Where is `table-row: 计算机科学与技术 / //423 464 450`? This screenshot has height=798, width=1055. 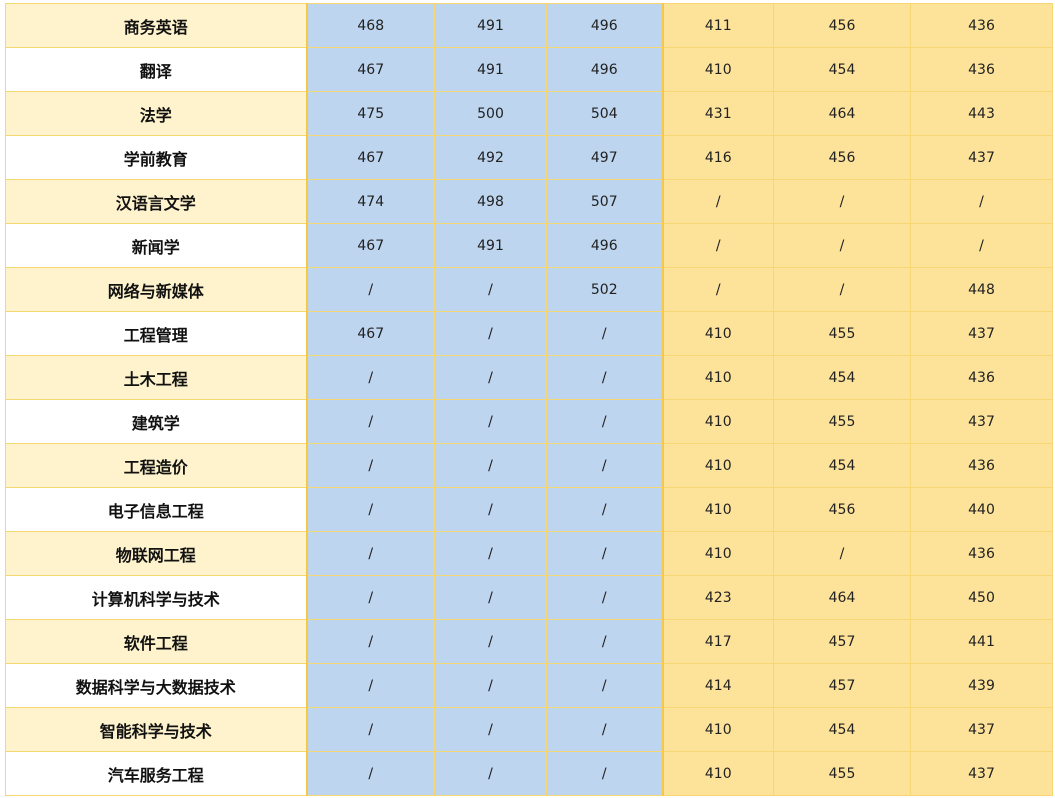
table-row: 计算机科学与技术 / //423 464 450 is located at coordinates (529, 597).